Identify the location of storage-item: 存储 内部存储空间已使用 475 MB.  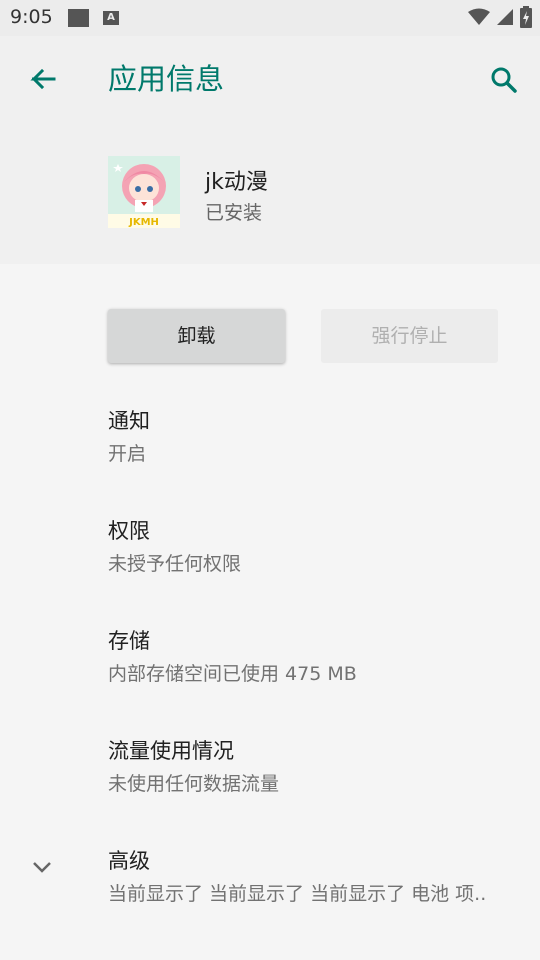
(270, 680).